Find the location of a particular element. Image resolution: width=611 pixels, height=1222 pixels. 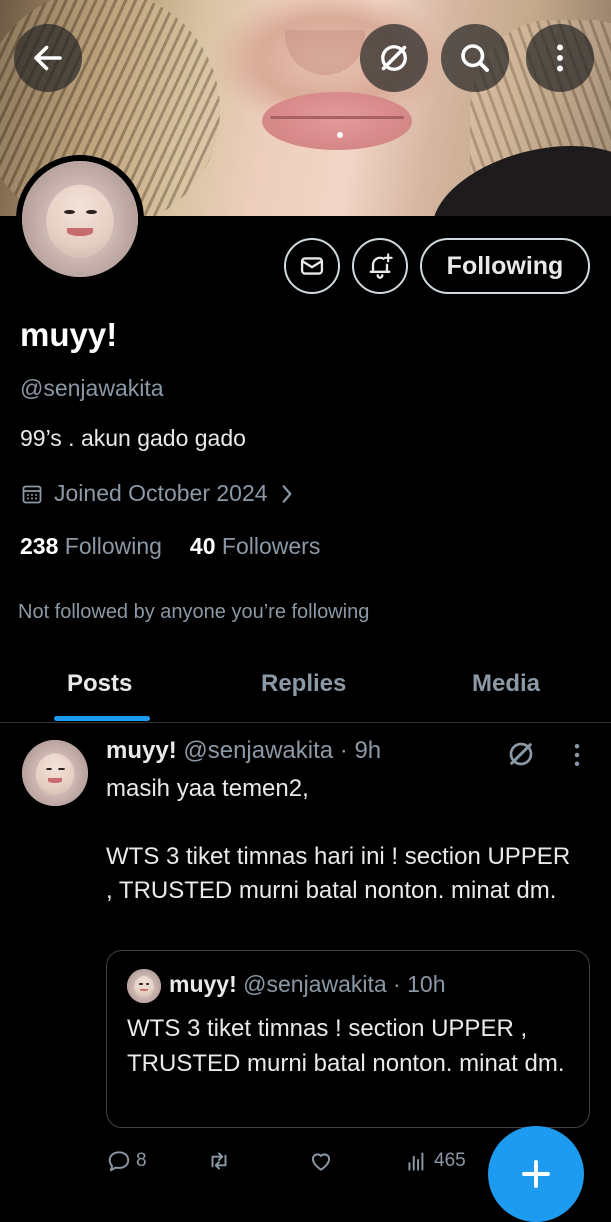

repost-icon is located at coordinates (219, 1161).